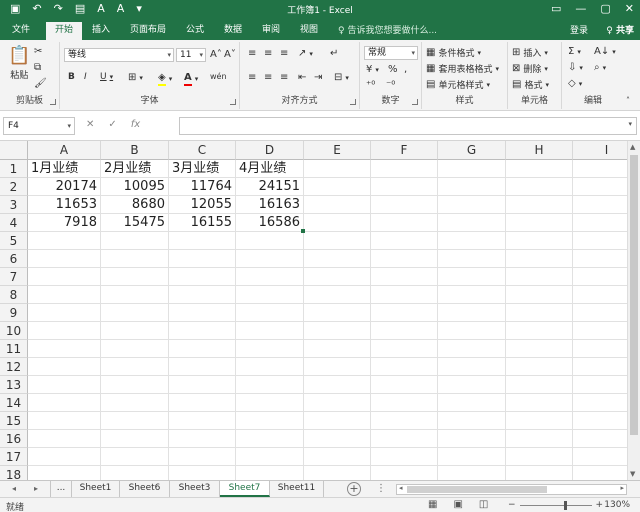 Image resolution: width=640 pixels, height=512 pixels. Describe the element at coordinates (318, 78) in the screenshot. I see `increase-indent-button: ⇥` at that location.